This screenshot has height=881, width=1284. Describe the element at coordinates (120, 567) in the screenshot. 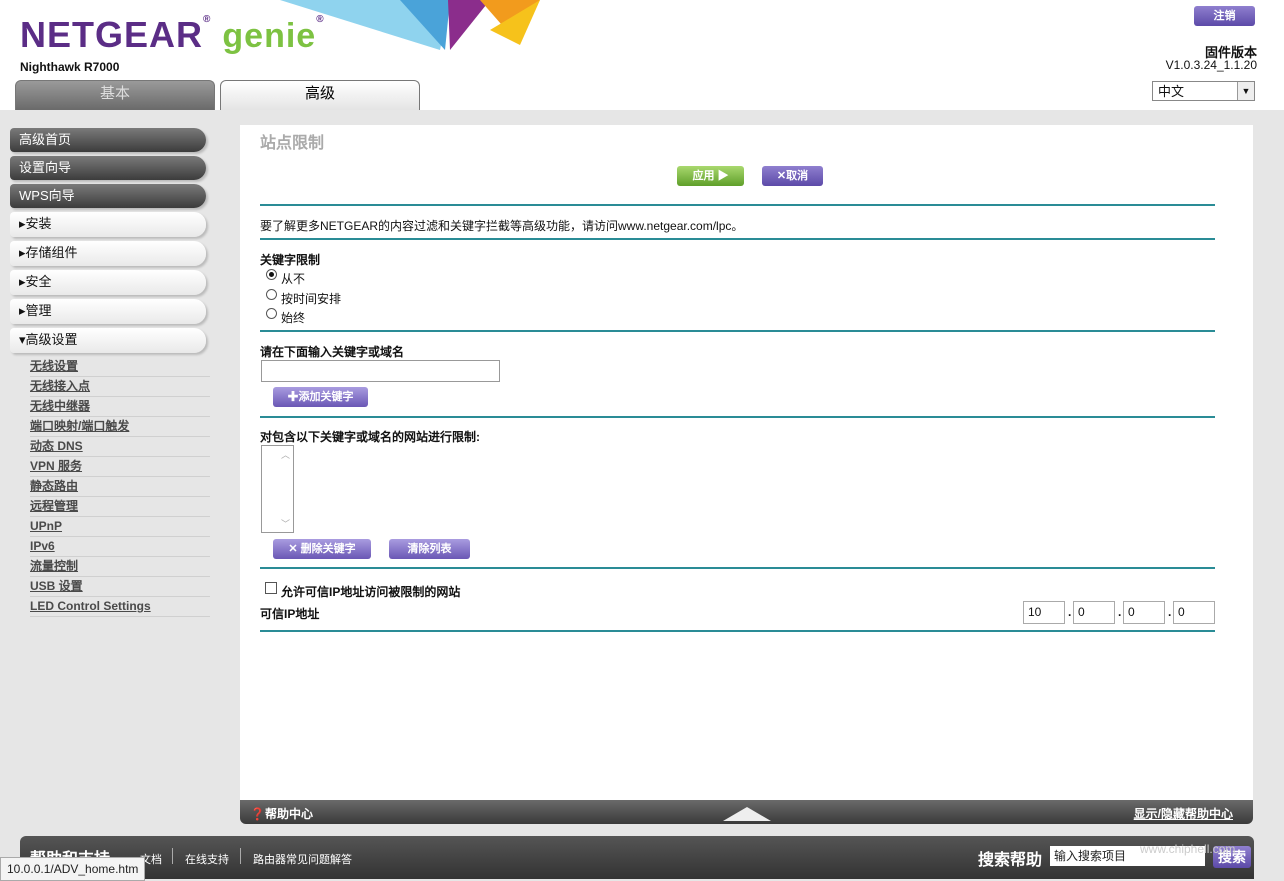

I see `sidebar-subitem: 流量控制` at that location.